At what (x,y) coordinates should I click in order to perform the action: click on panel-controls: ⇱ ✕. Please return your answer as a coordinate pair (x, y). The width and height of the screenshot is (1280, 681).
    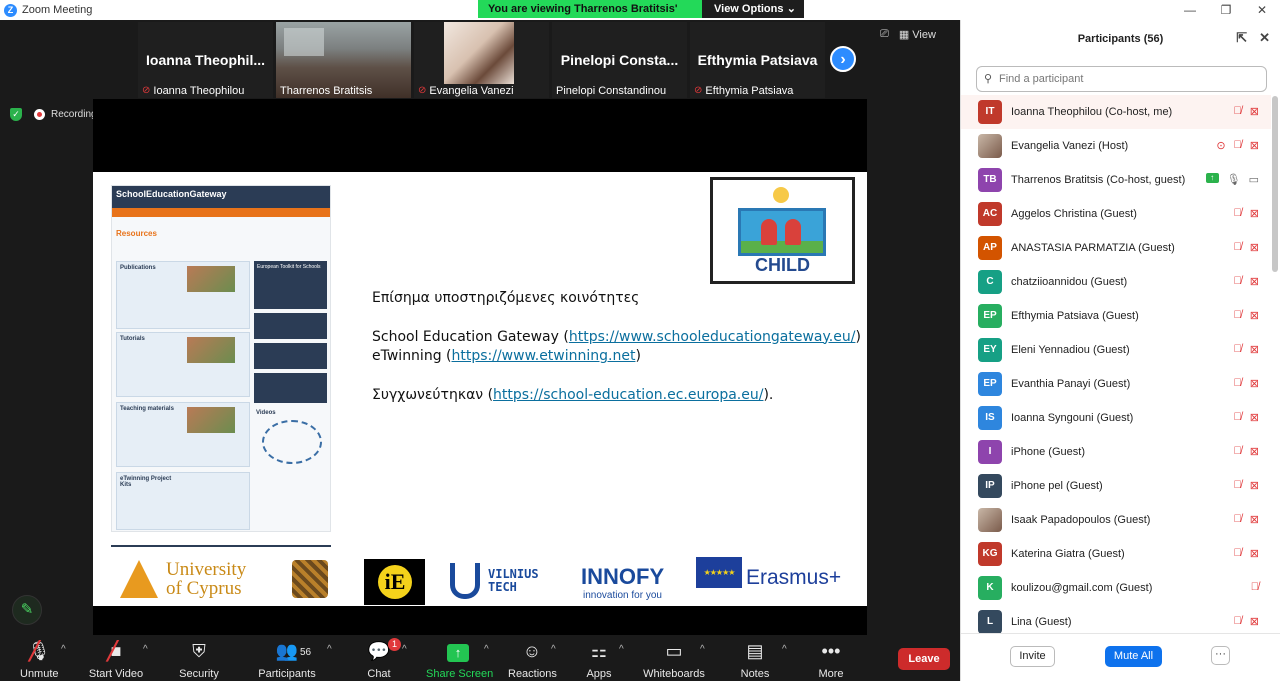
    Looking at the image, I should click on (1253, 38).